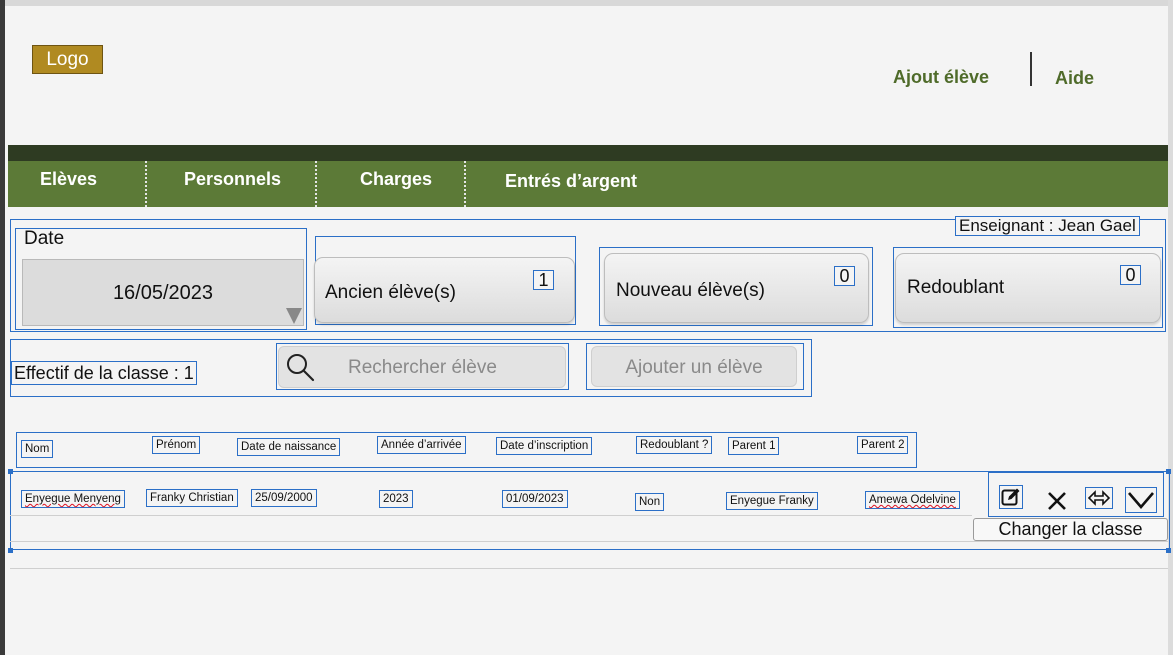  Describe the element at coordinates (104, 373) in the screenshot. I see `class-size-label: Effectif de la classe : 1` at that location.